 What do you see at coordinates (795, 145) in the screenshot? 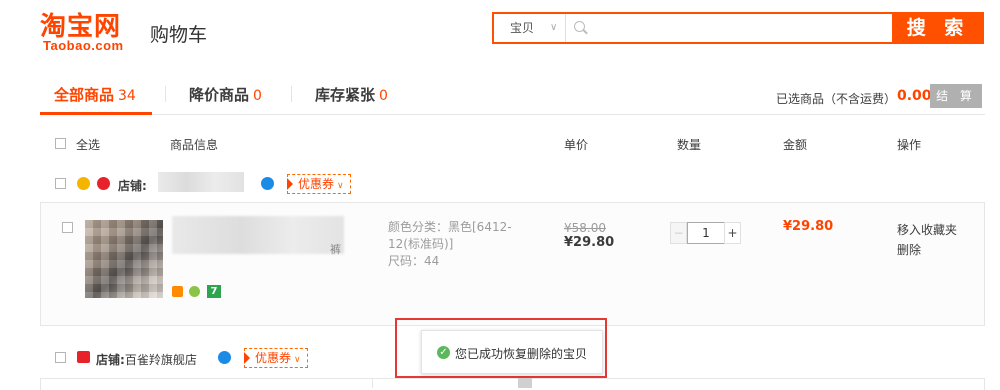
I see `column-amount: 金额` at bounding box center [795, 145].